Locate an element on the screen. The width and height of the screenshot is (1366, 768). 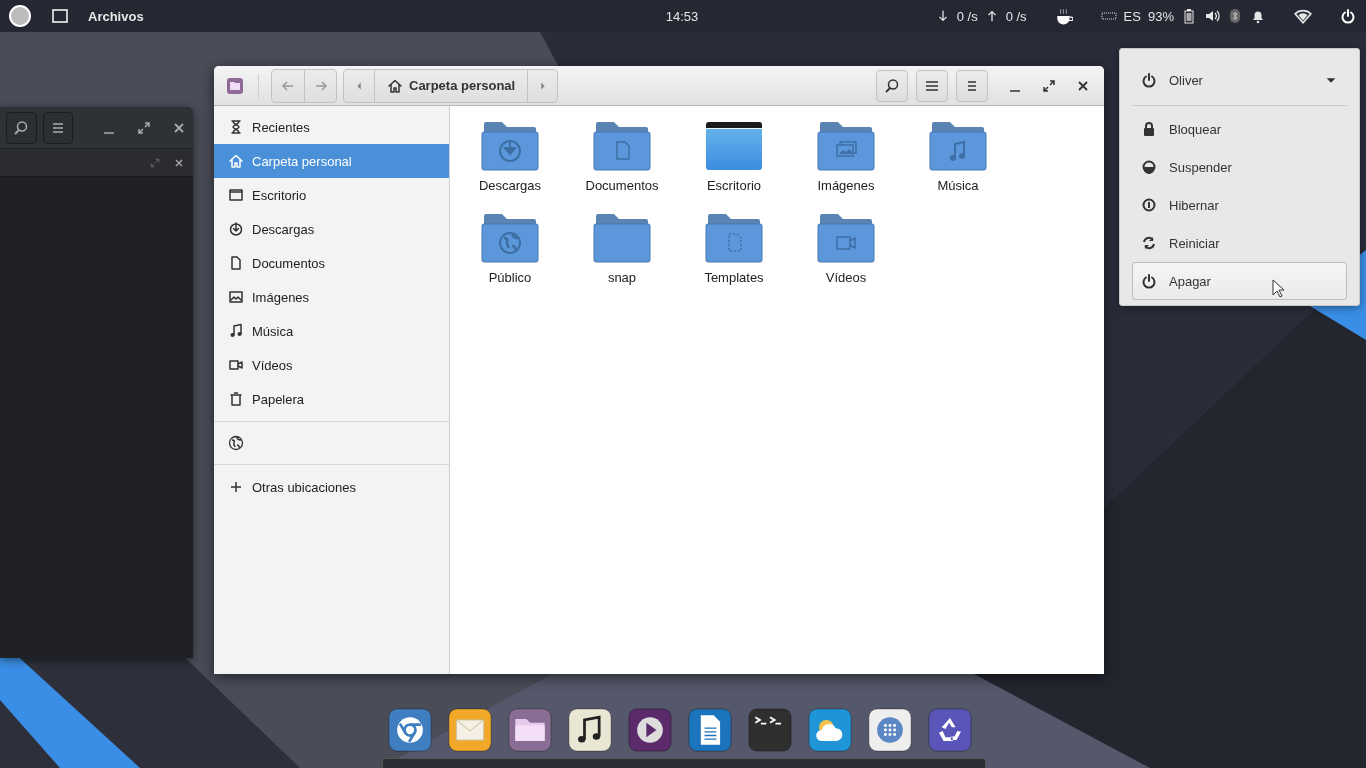
coffee-cup-icon is located at coordinates (1063, 16).